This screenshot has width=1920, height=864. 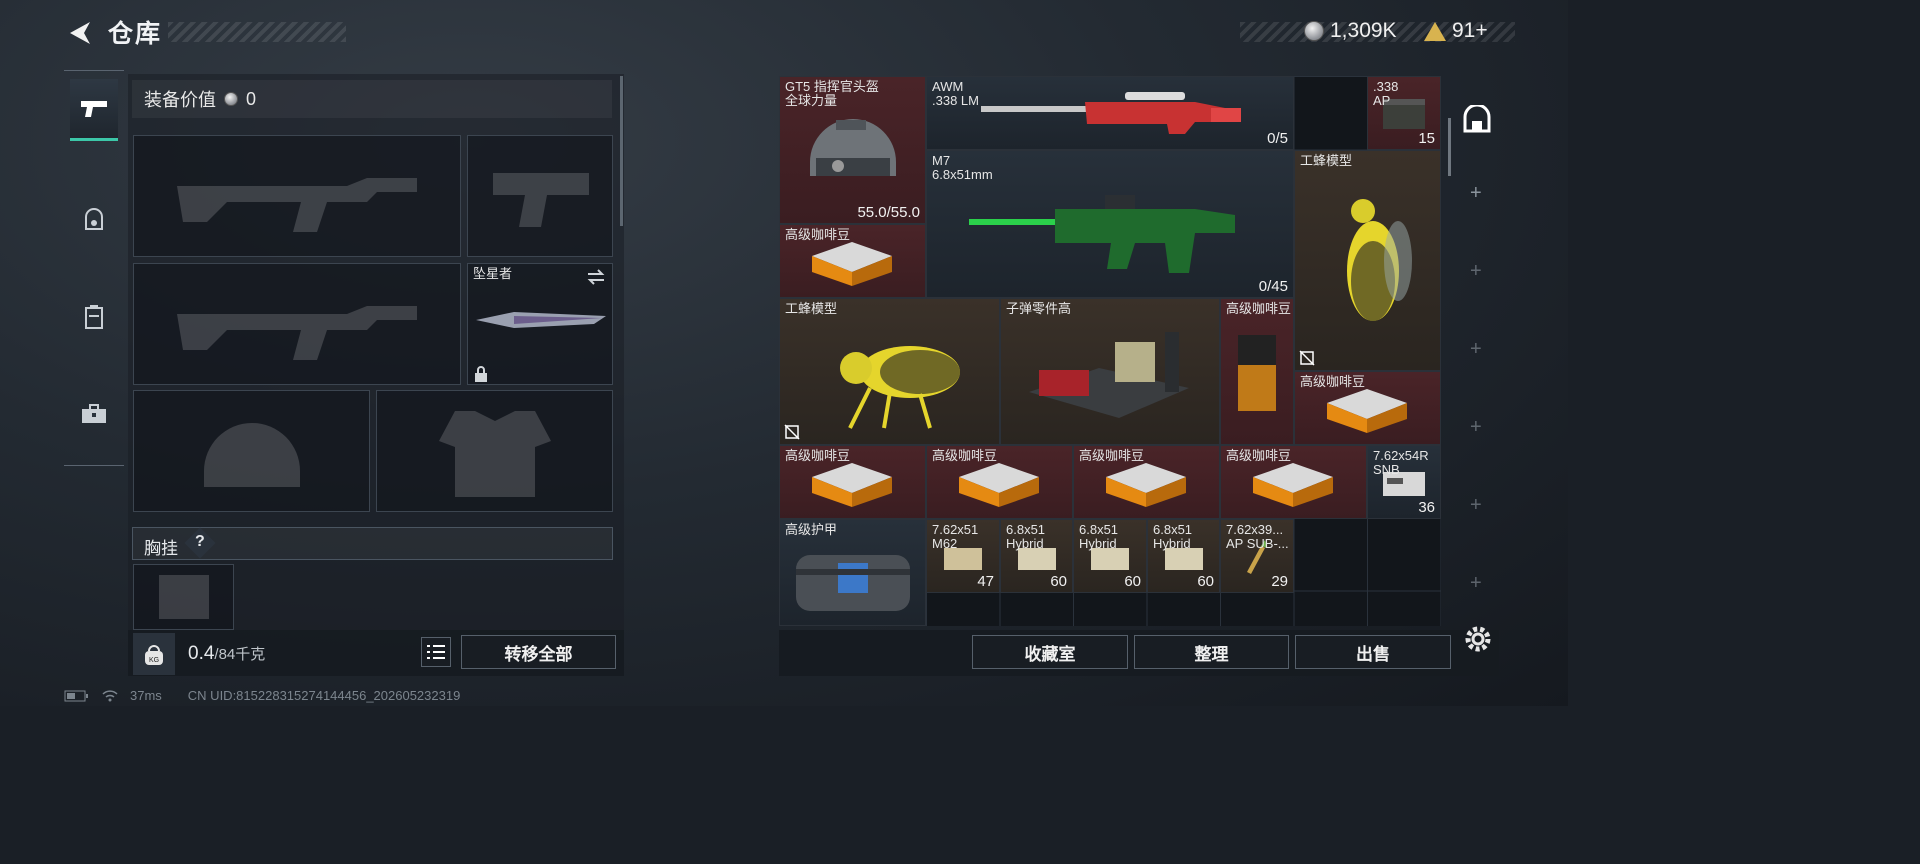 I want to click on transfer-all-button: 转移全部, so click(x=538, y=652).